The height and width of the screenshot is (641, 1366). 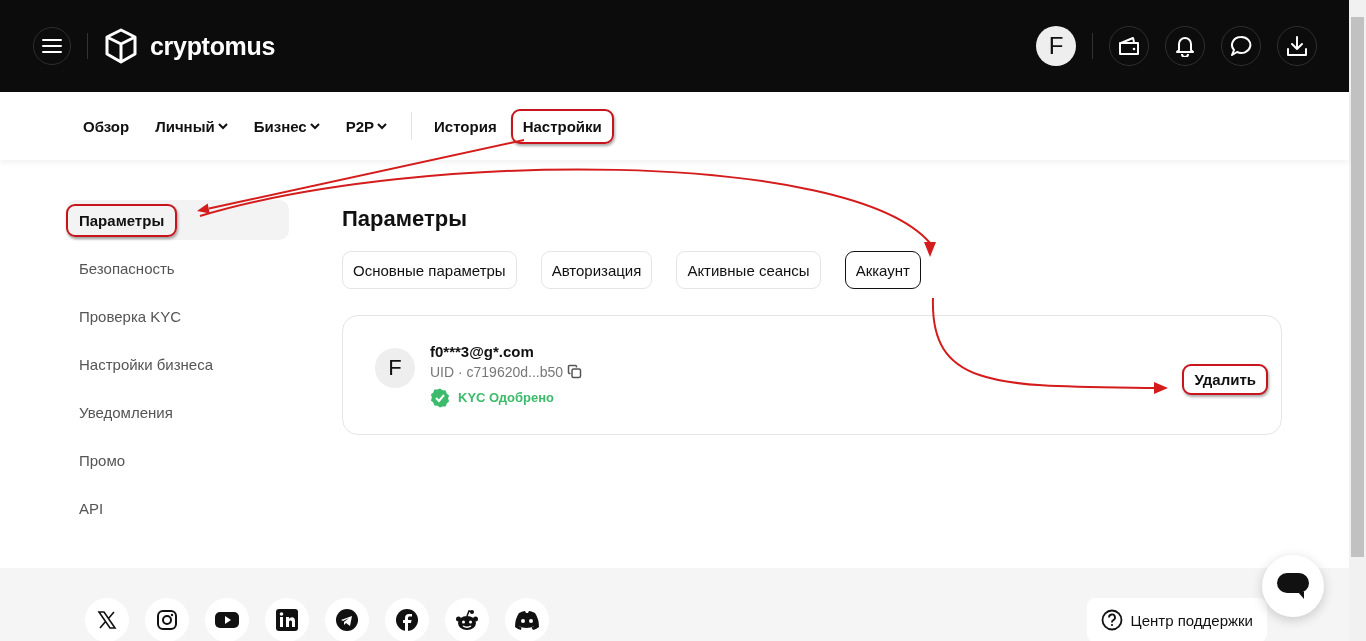 I want to click on scrollbar, so click(x=1357, y=320).